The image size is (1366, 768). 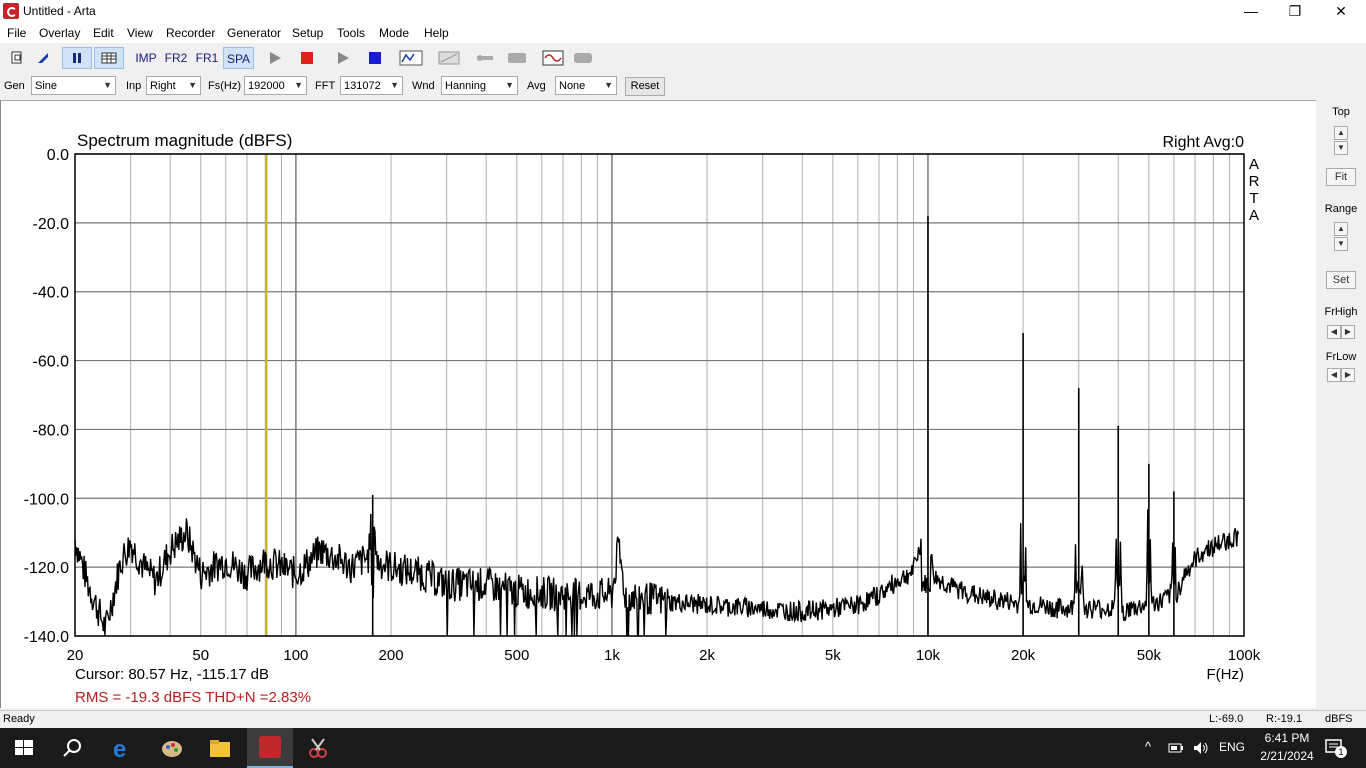 What do you see at coordinates (1287, 756) in the screenshot?
I see `clock-date: 2/21/2024` at bounding box center [1287, 756].